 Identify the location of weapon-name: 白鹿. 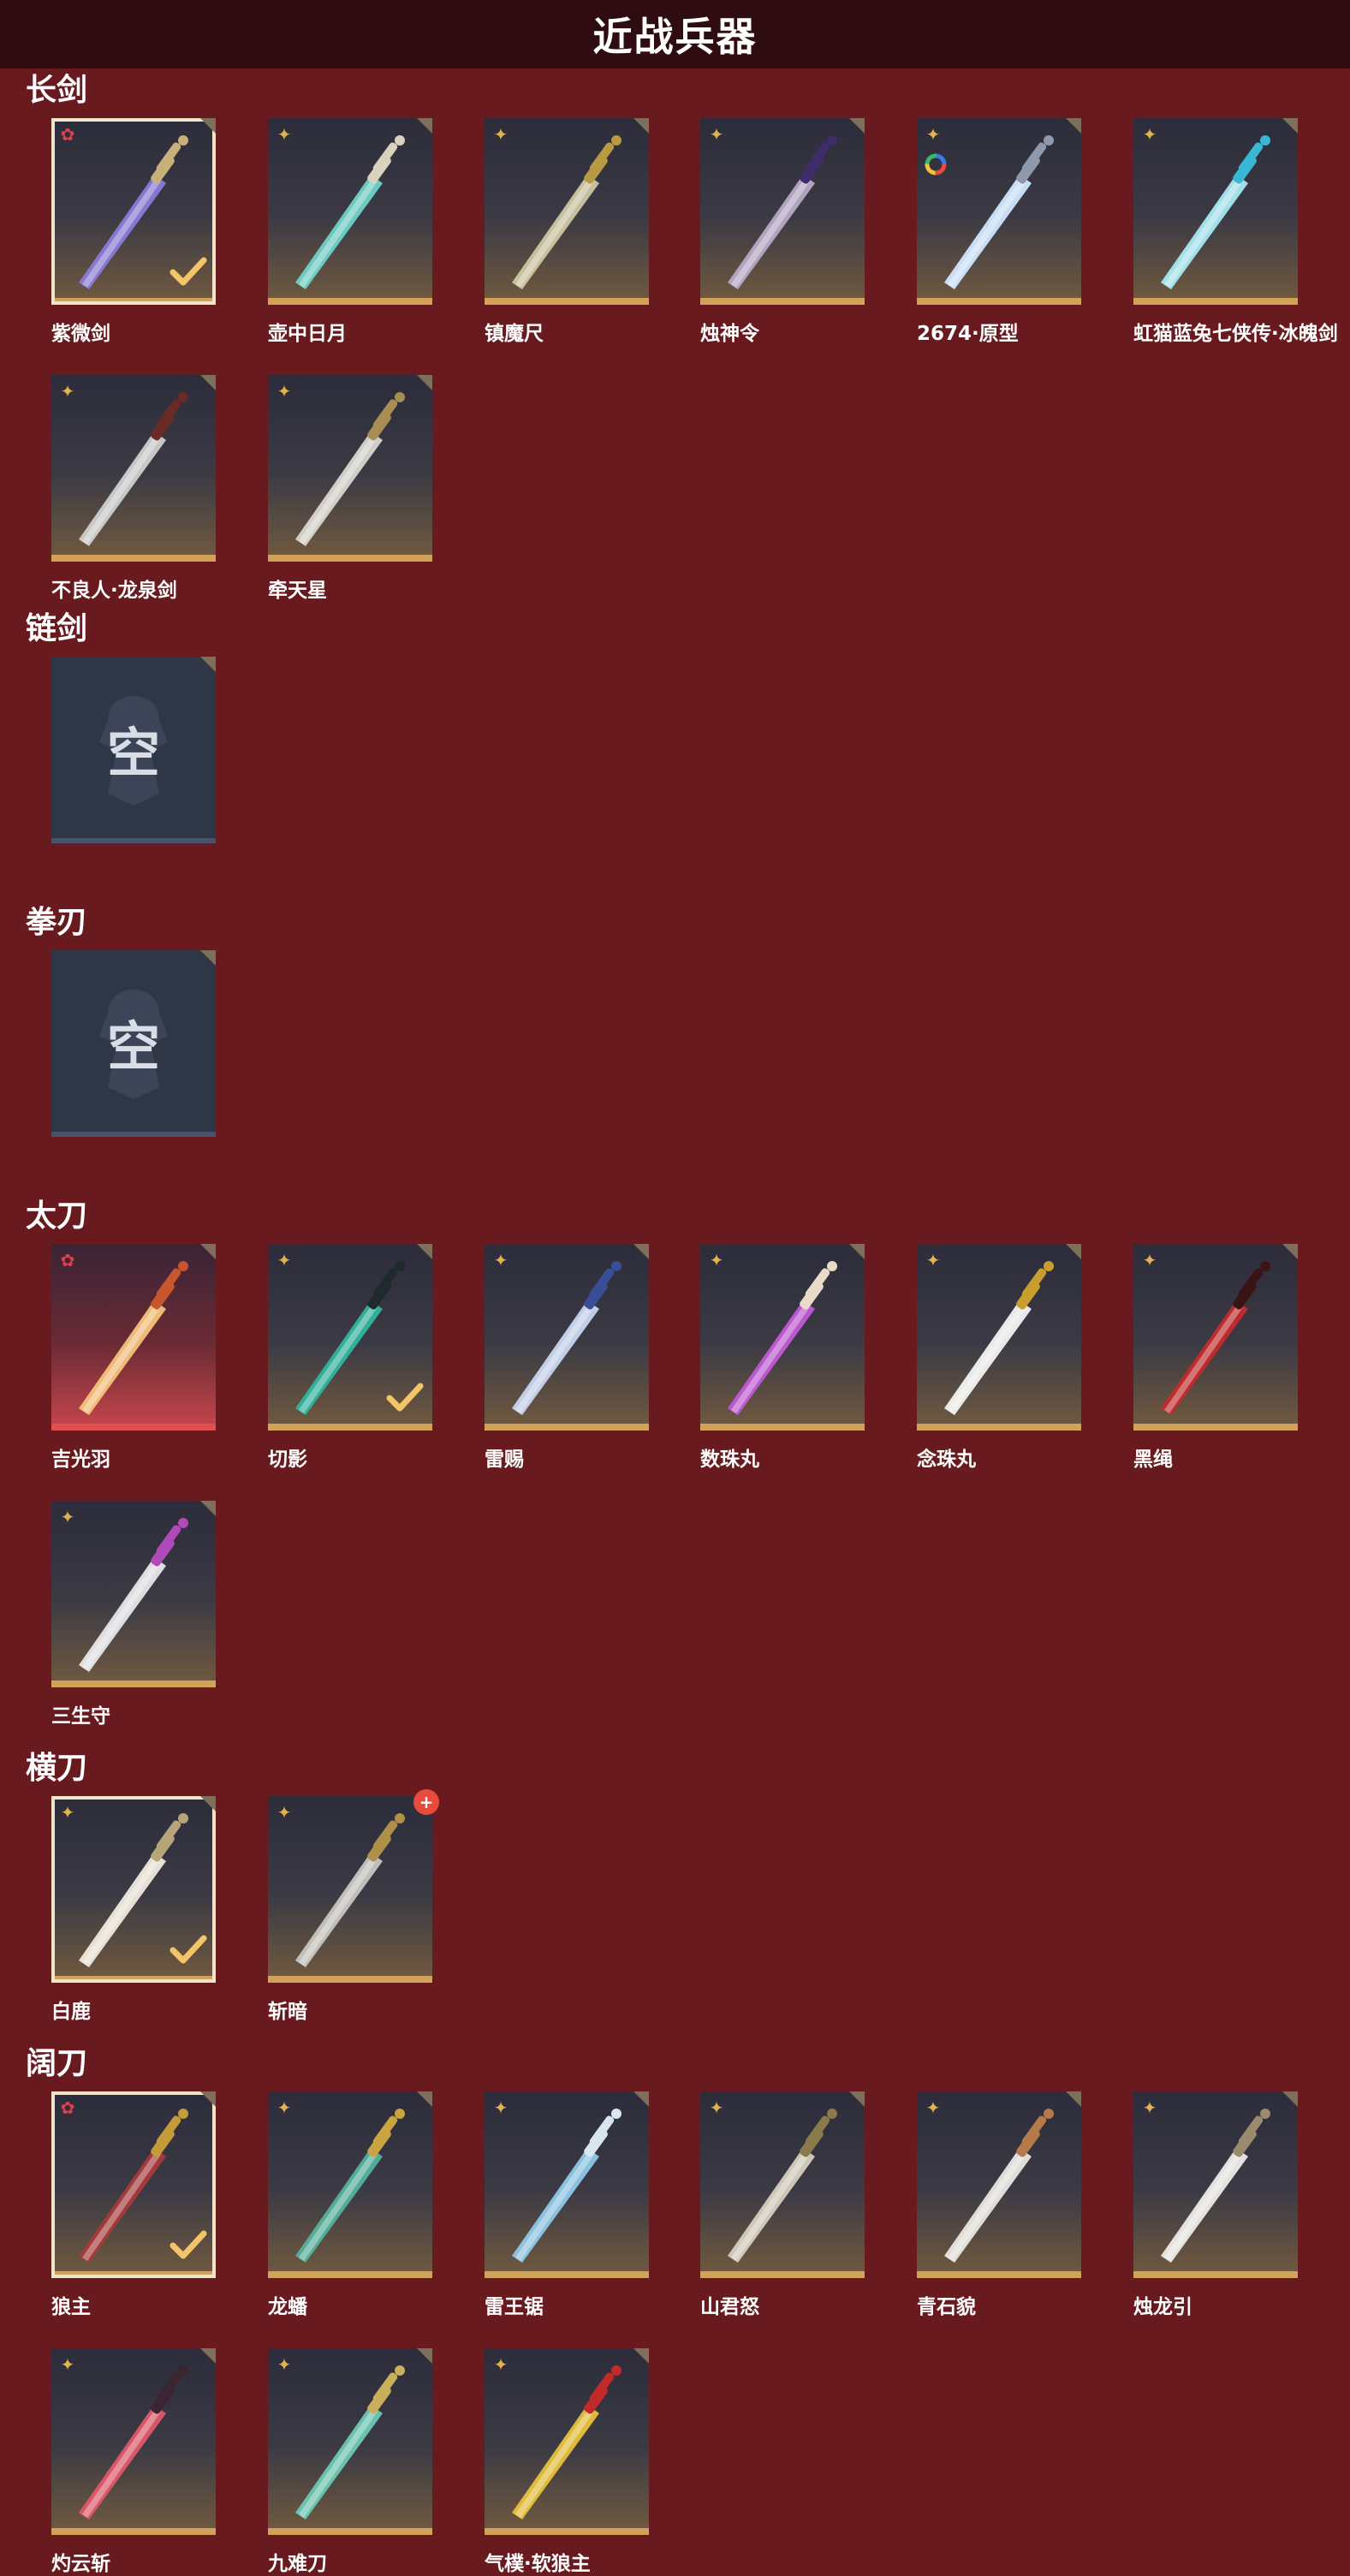
(71, 2012).